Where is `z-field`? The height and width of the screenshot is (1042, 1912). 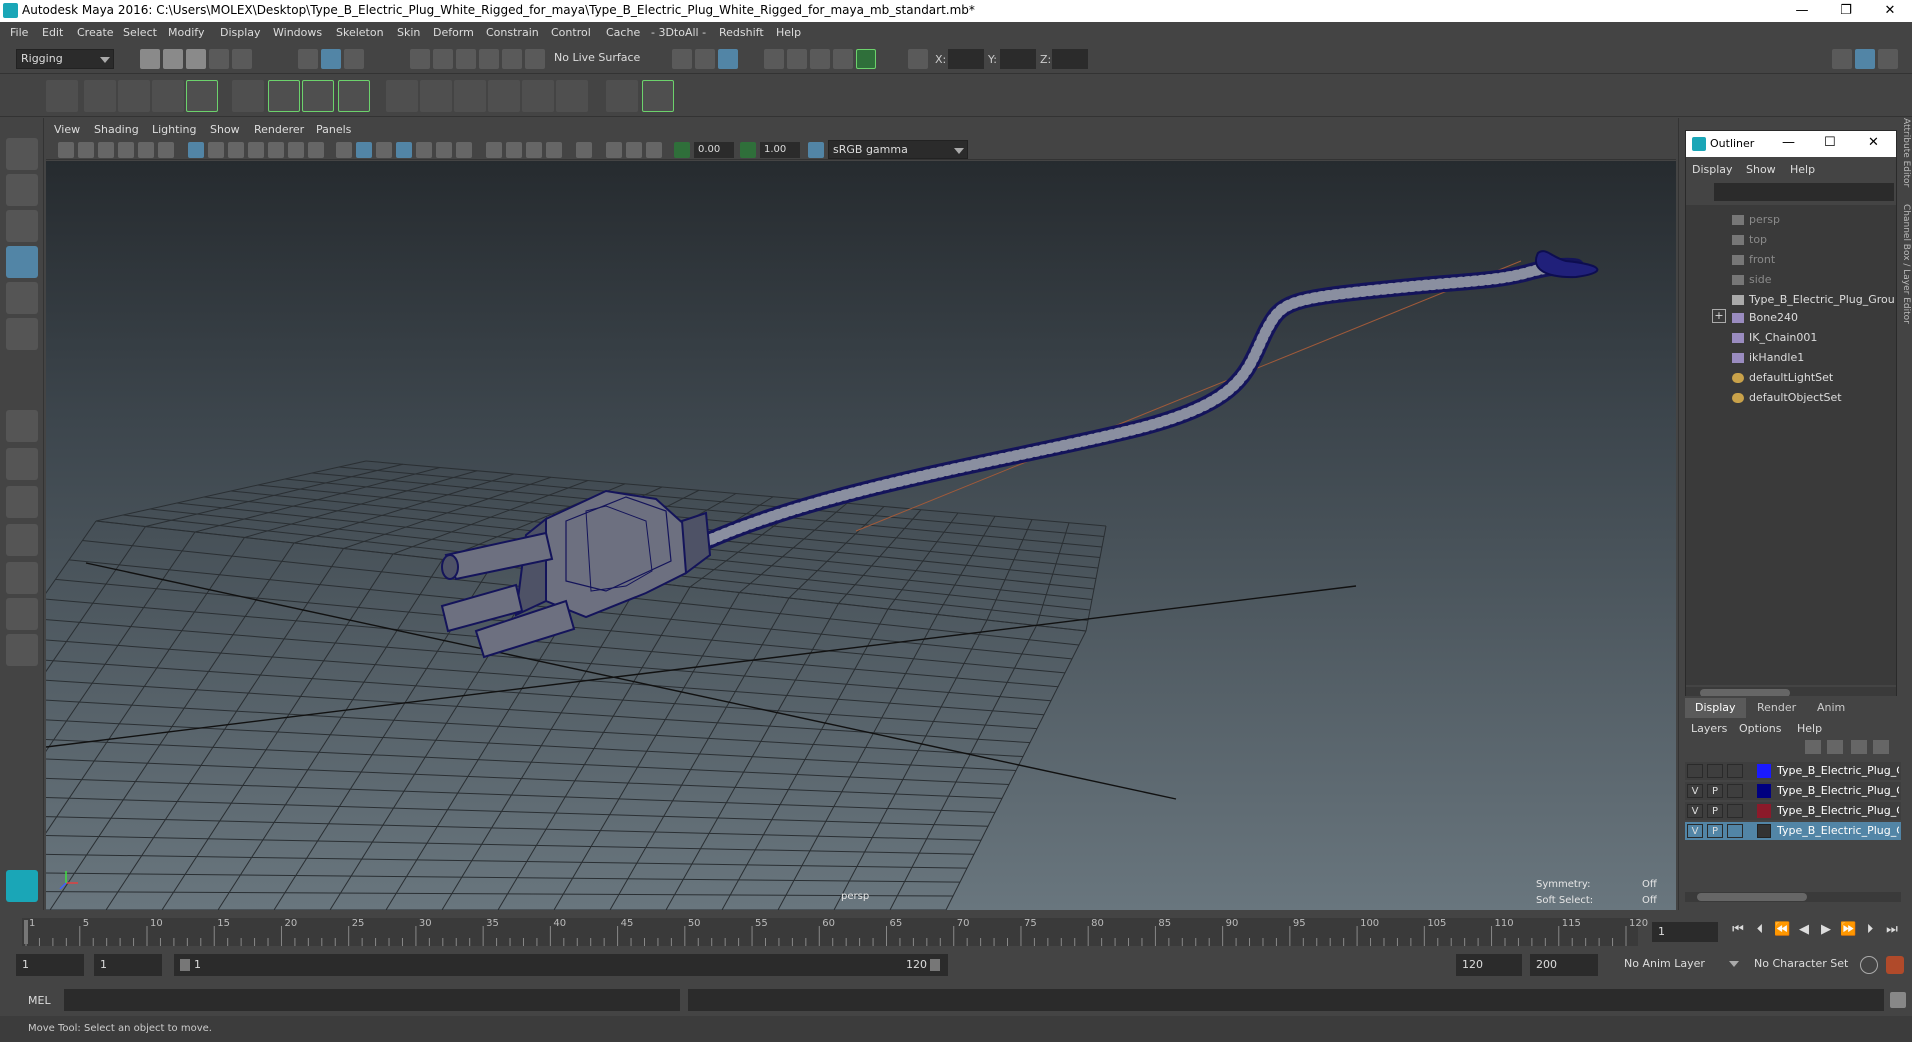 z-field is located at coordinates (1070, 59).